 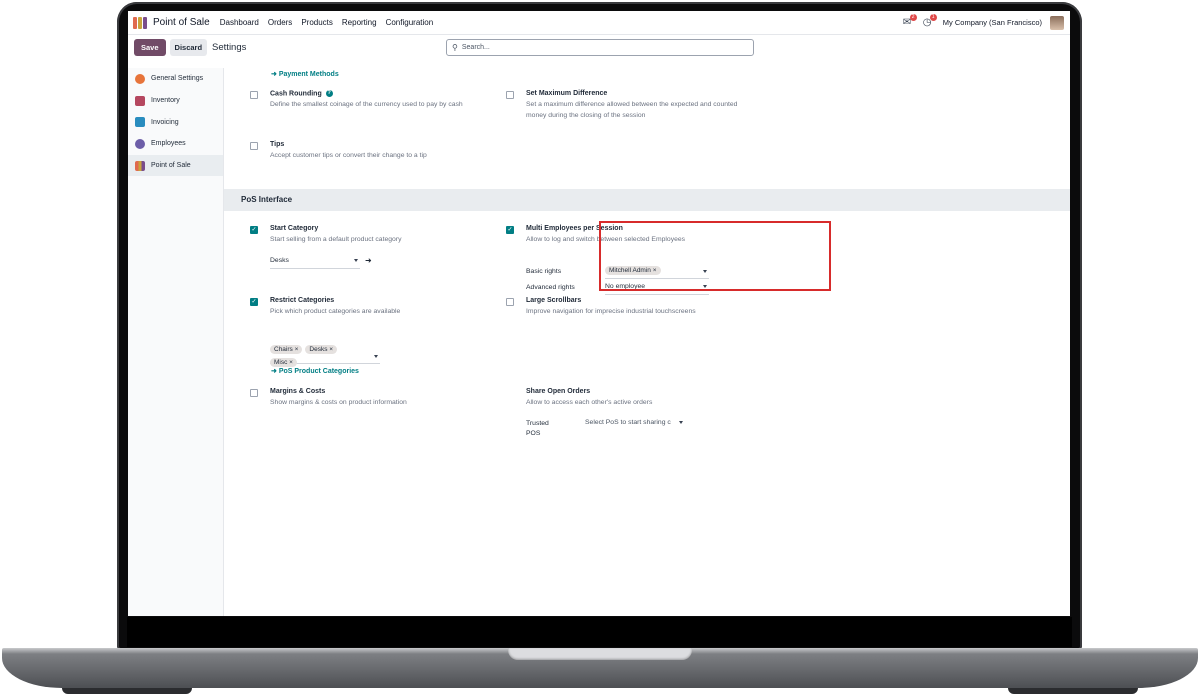 I want to click on margins-title: Margins & Costs, so click(x=298, y=391).